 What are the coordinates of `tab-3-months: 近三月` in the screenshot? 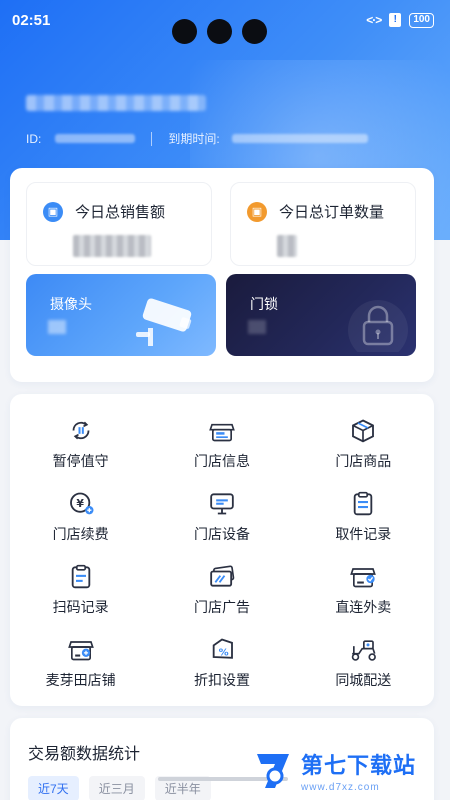 It's located at (116, 788).